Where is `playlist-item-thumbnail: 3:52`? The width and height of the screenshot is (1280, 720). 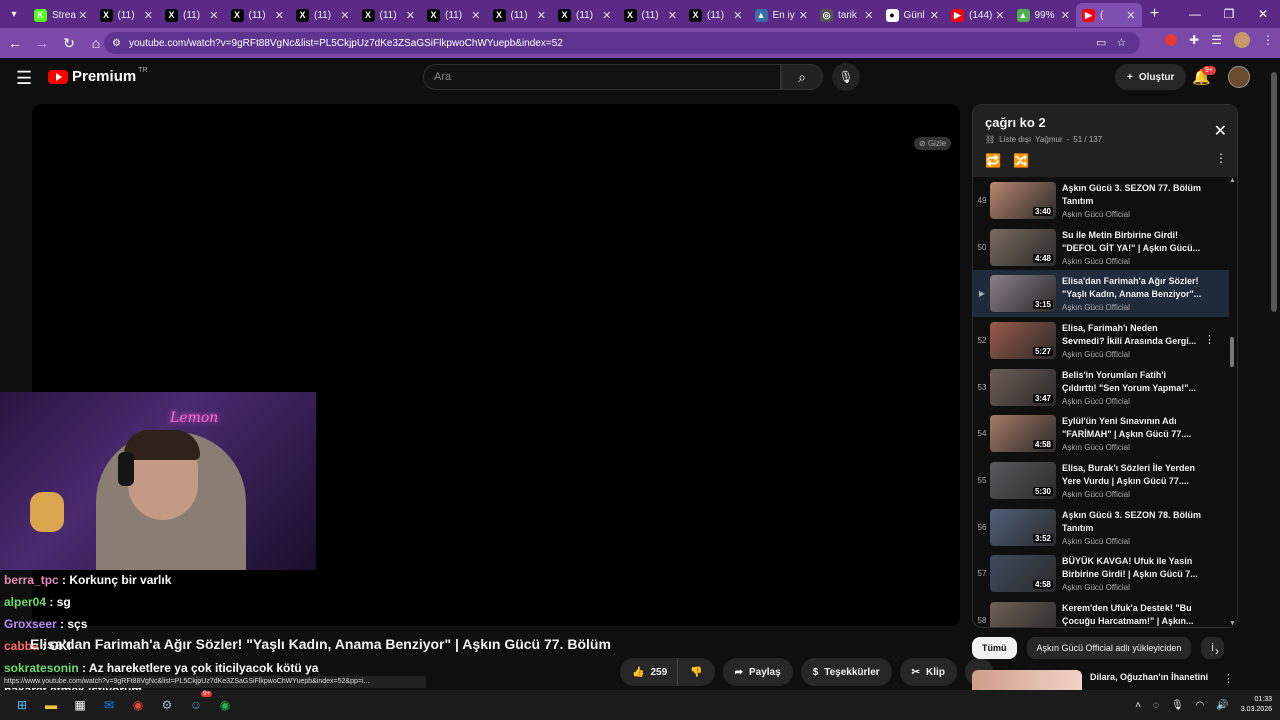
playlist-item-thumbnail: 3:52 is located at coordinates (1023, 527).